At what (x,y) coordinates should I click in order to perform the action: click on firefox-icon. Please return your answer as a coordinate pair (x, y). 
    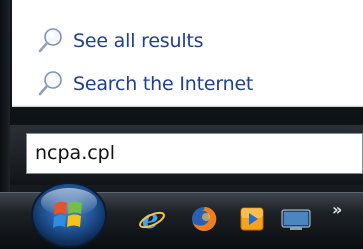
    Looking at the image, I should click on (204, 219).